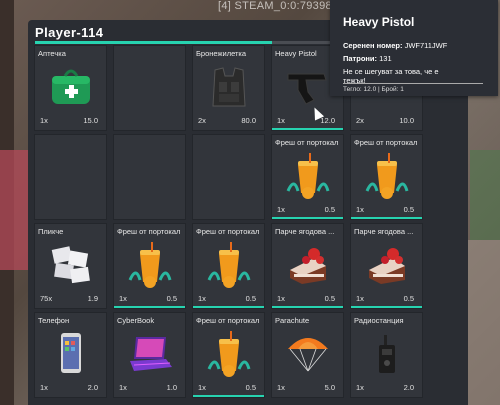 This screenshot has height=405, width=500. Describe the element at coordinates (308, 86) in the screenshot. I see `pistol-icon` at that location.